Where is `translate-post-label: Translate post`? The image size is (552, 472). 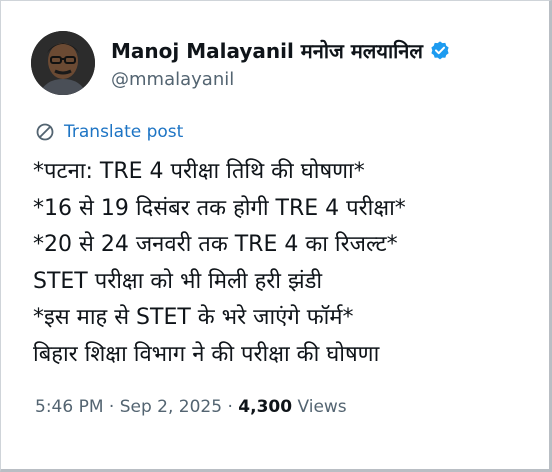 translate-post-label: Translate post is located at coordinates (124, 132).